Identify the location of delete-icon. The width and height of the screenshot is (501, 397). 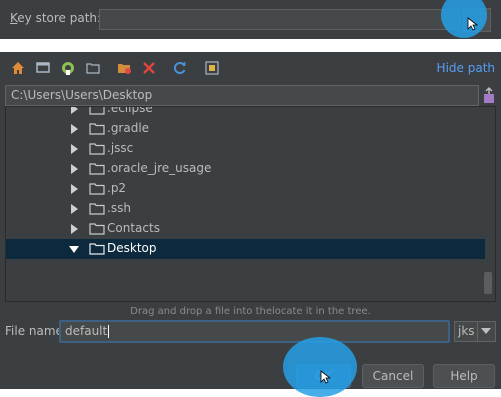
(149, 68).